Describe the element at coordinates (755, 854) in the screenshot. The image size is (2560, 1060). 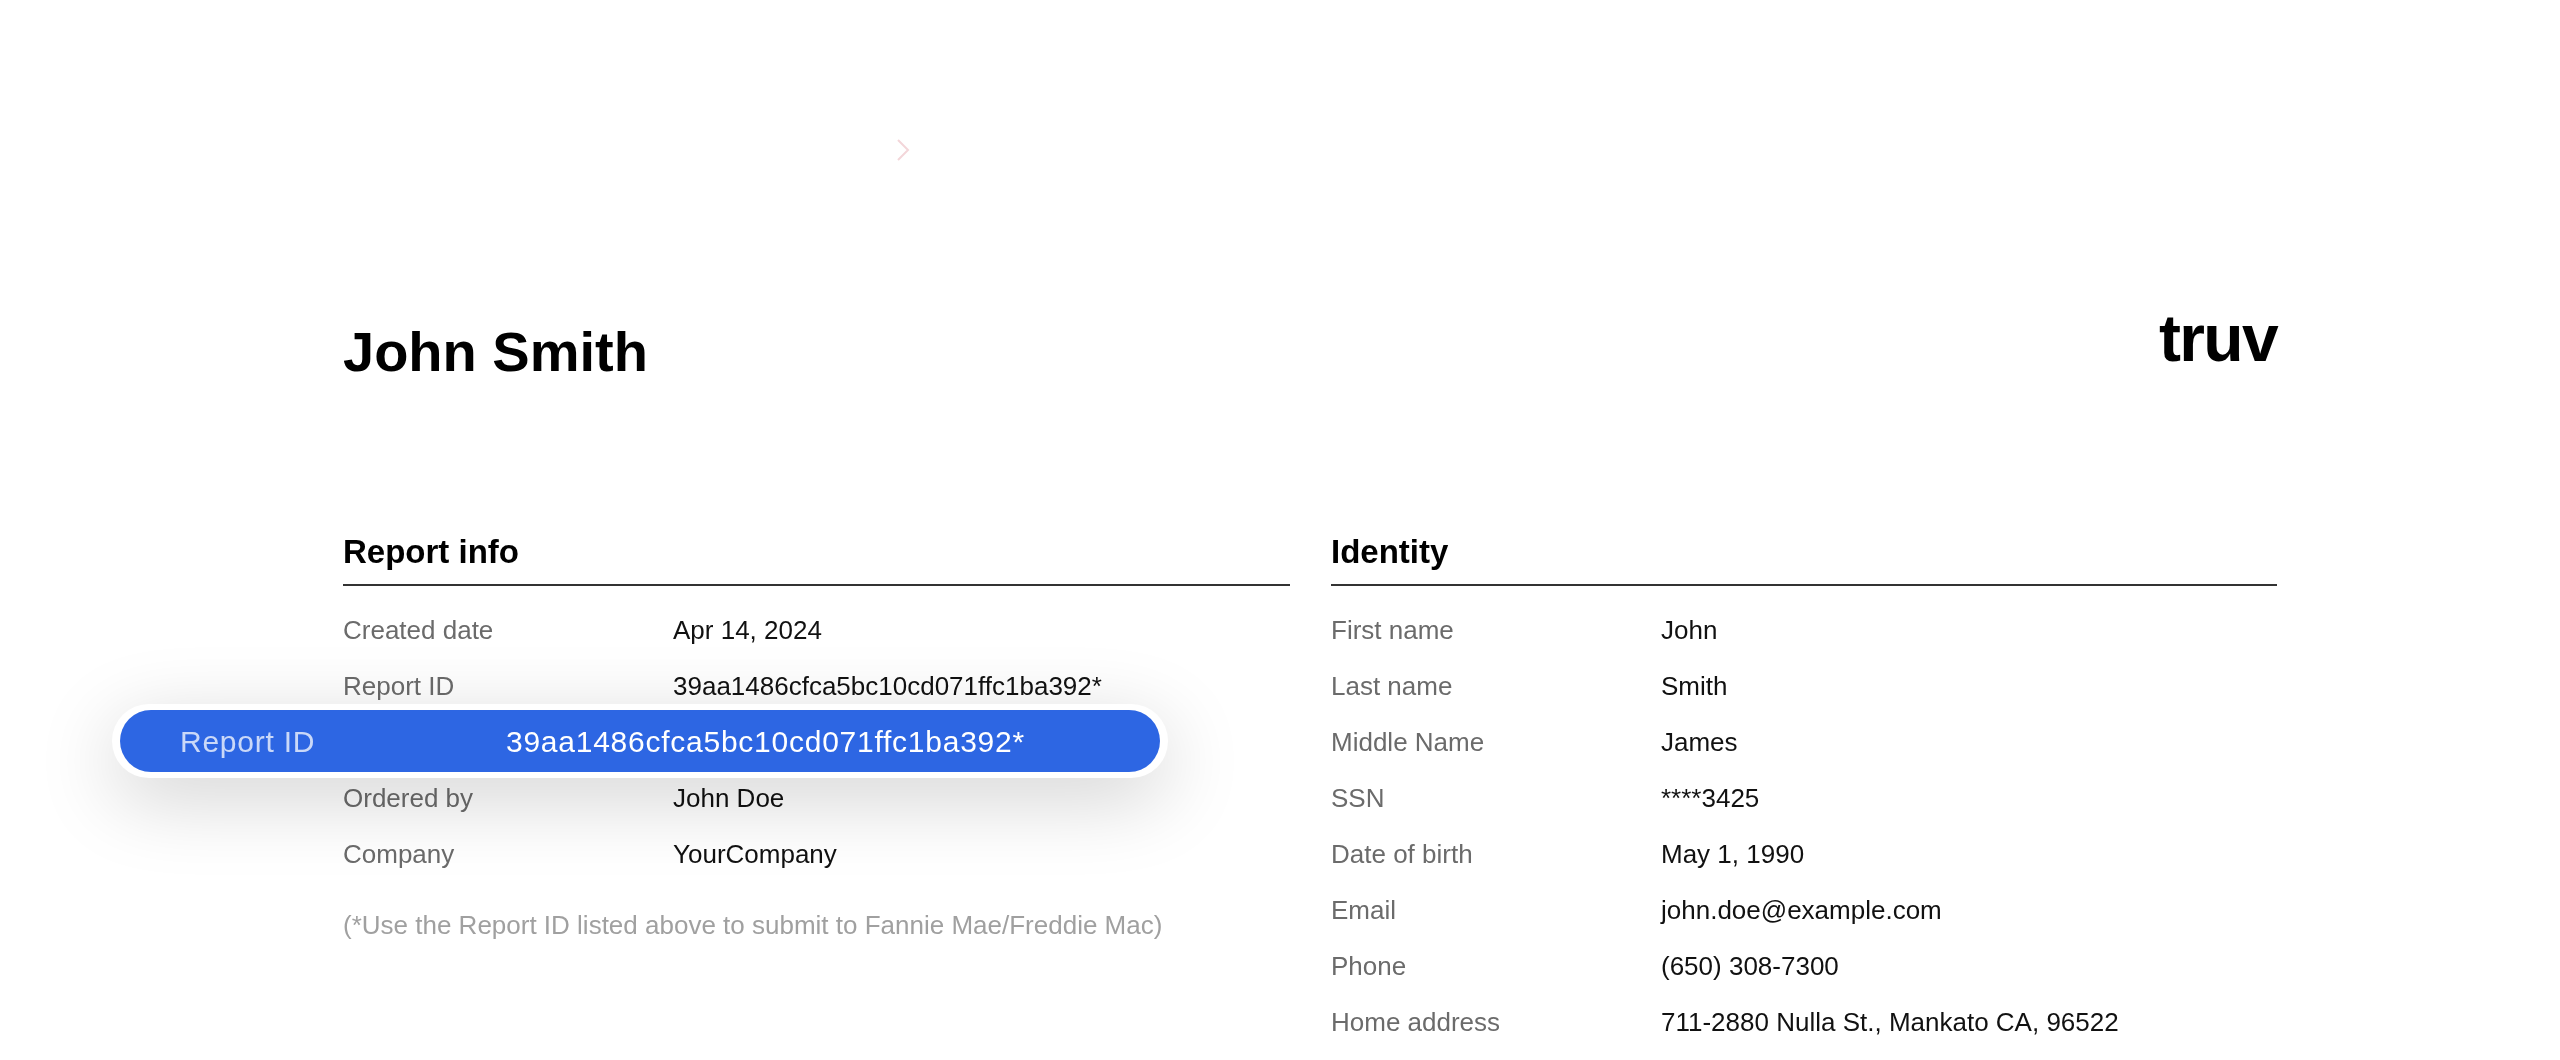
I see `field-value: YourCompany` at that location.